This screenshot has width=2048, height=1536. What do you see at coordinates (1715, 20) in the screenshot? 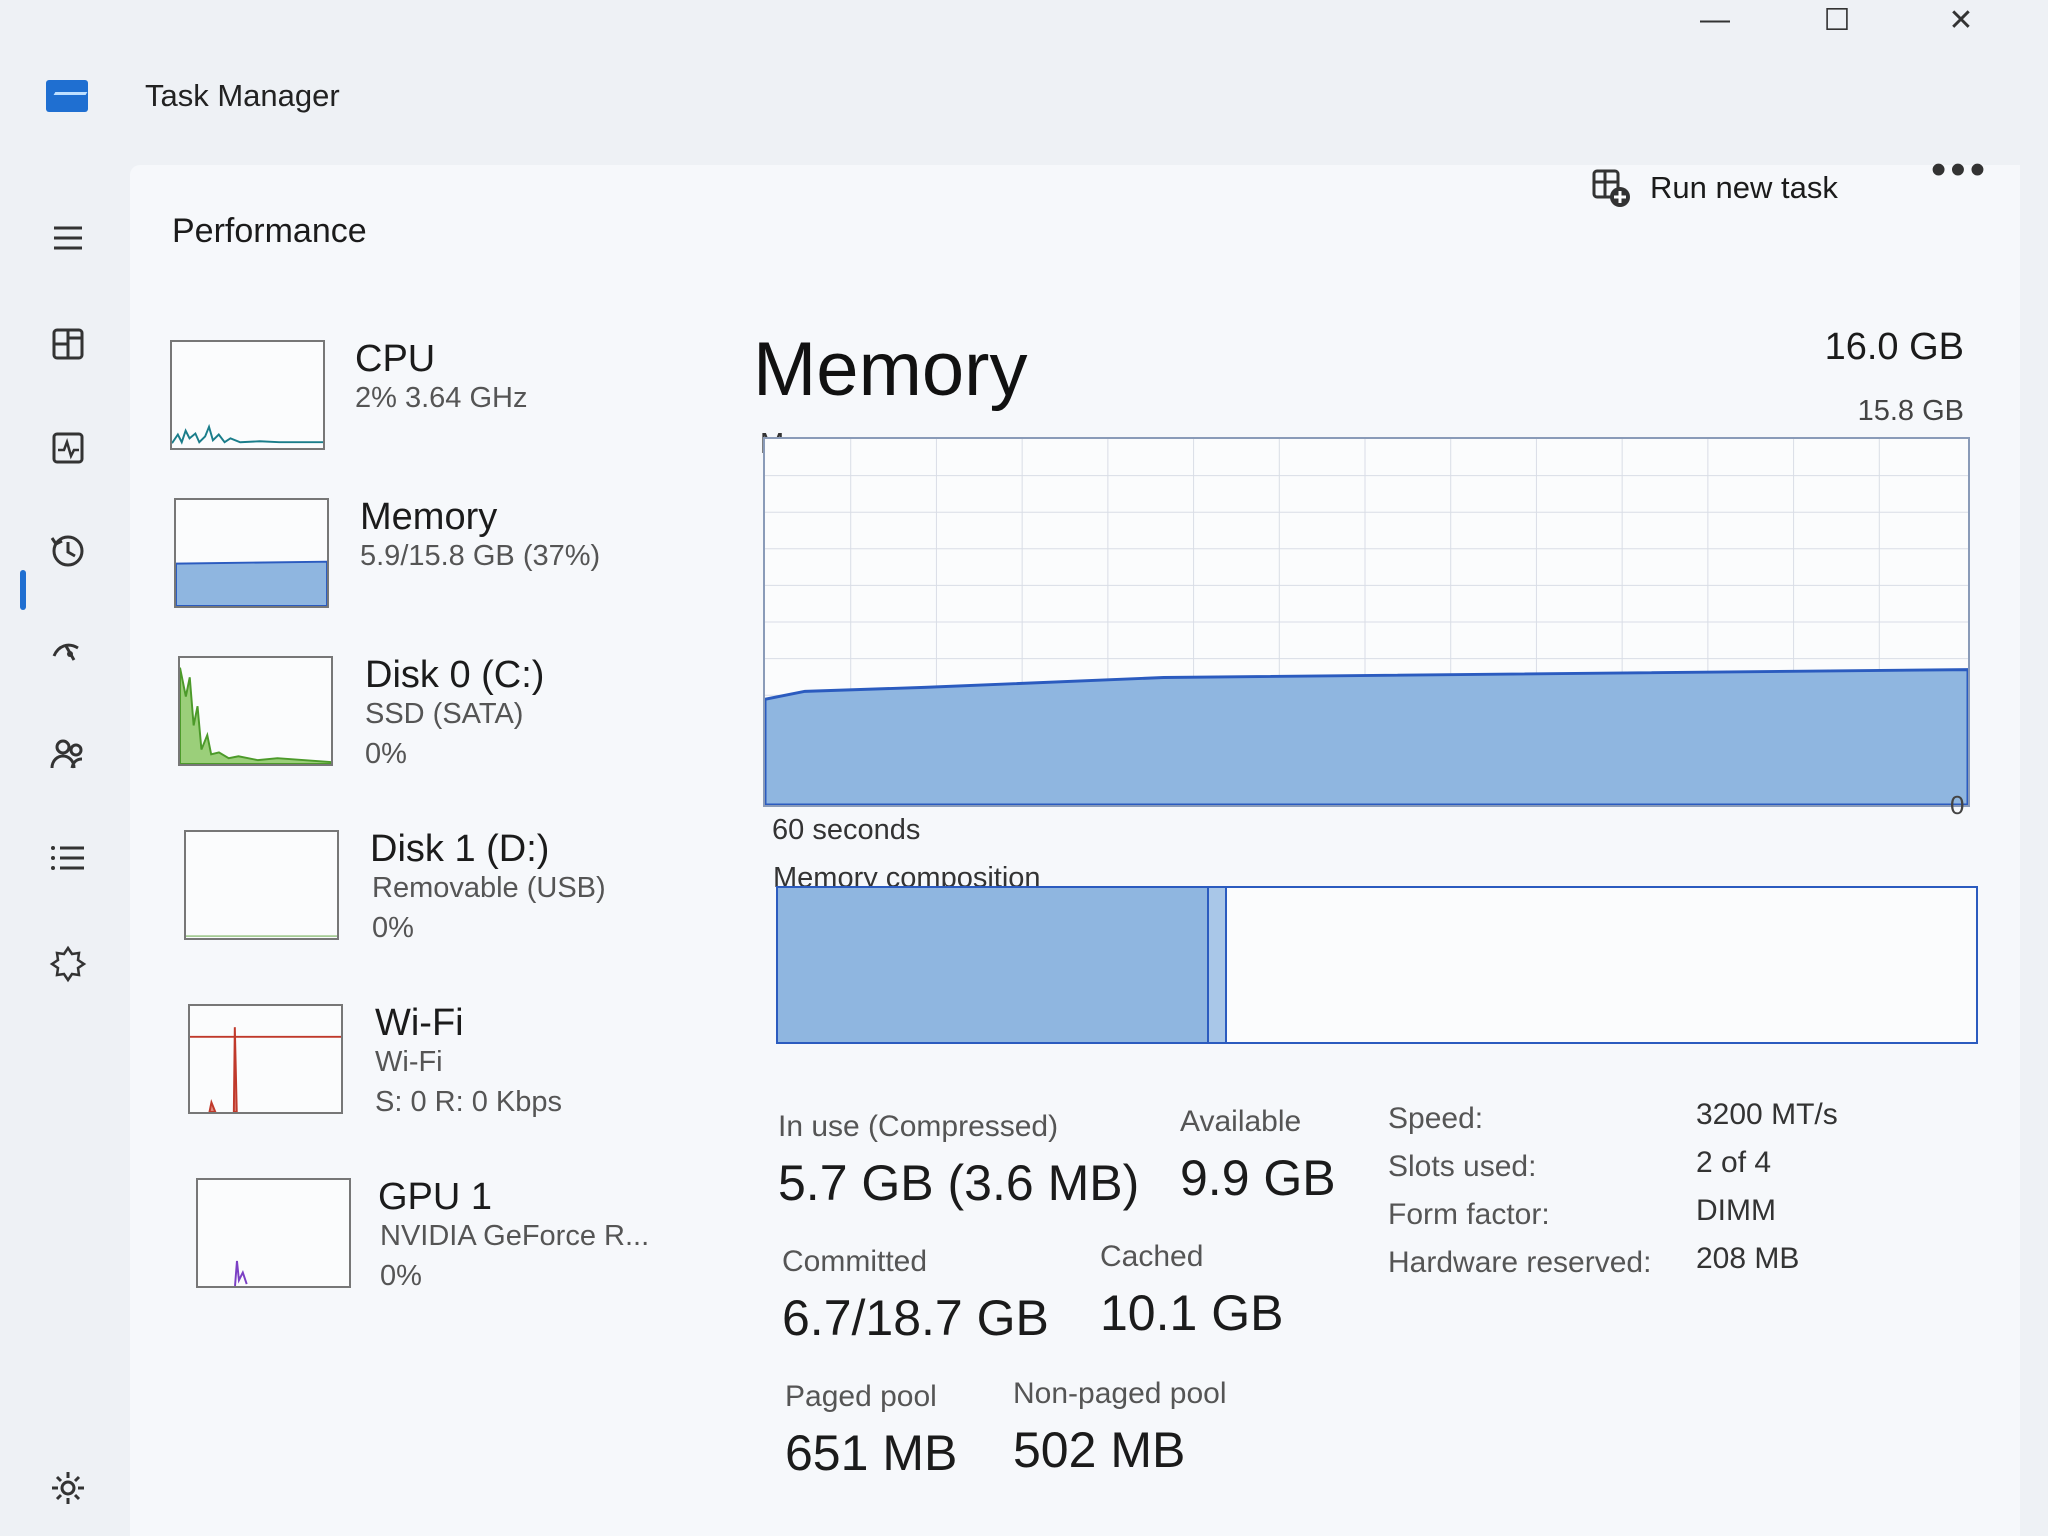
I see `minimize-button: —` at bounding box center [1715, 20].